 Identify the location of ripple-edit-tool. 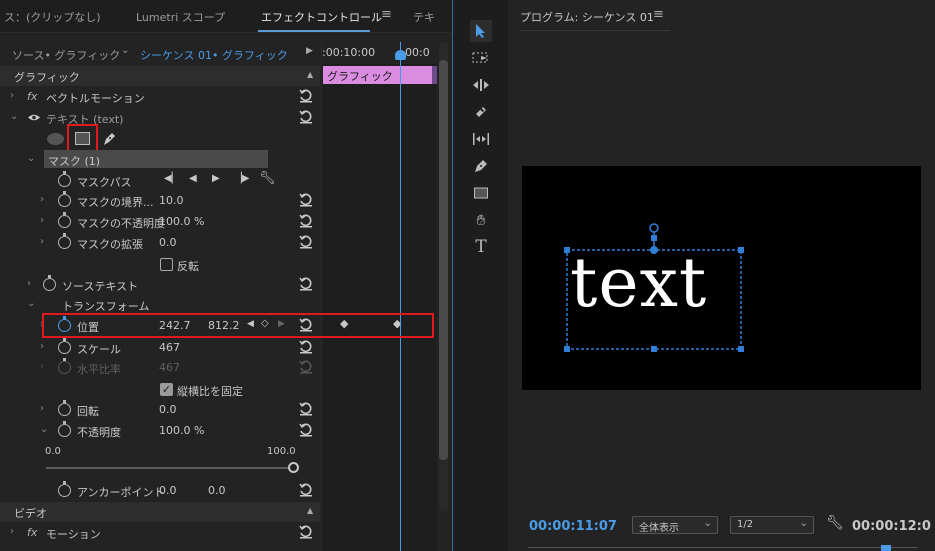
(481, 85).